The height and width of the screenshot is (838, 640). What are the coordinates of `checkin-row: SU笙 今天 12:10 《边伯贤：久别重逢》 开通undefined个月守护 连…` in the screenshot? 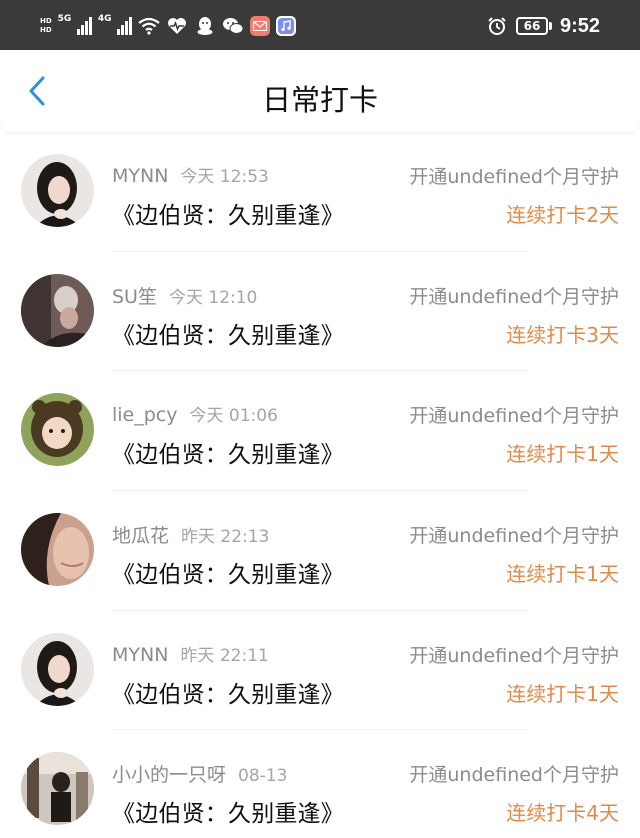 It's located at (320, 312).